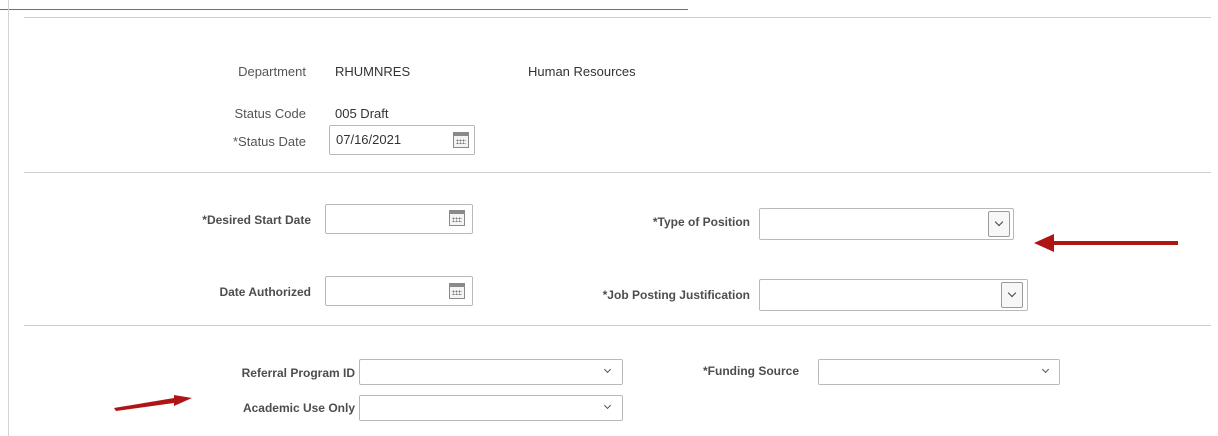 The image size is (1218, 436). Describe the element at coordinates (582, 71) in the screenshot. I see `department-name: Human Resources` at that location.